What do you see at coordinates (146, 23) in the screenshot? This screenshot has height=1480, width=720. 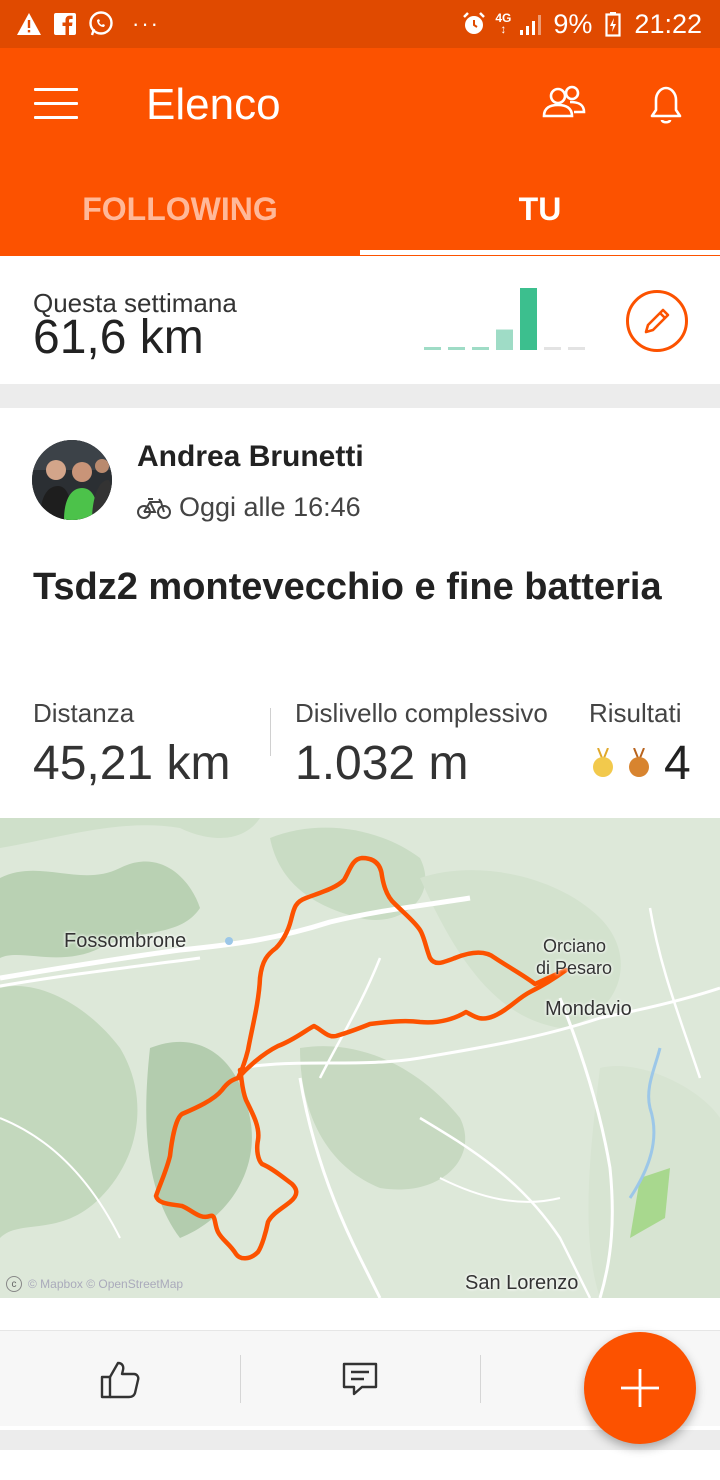 I see `more-dots-icon: ···` at bounding box center [146, 23].